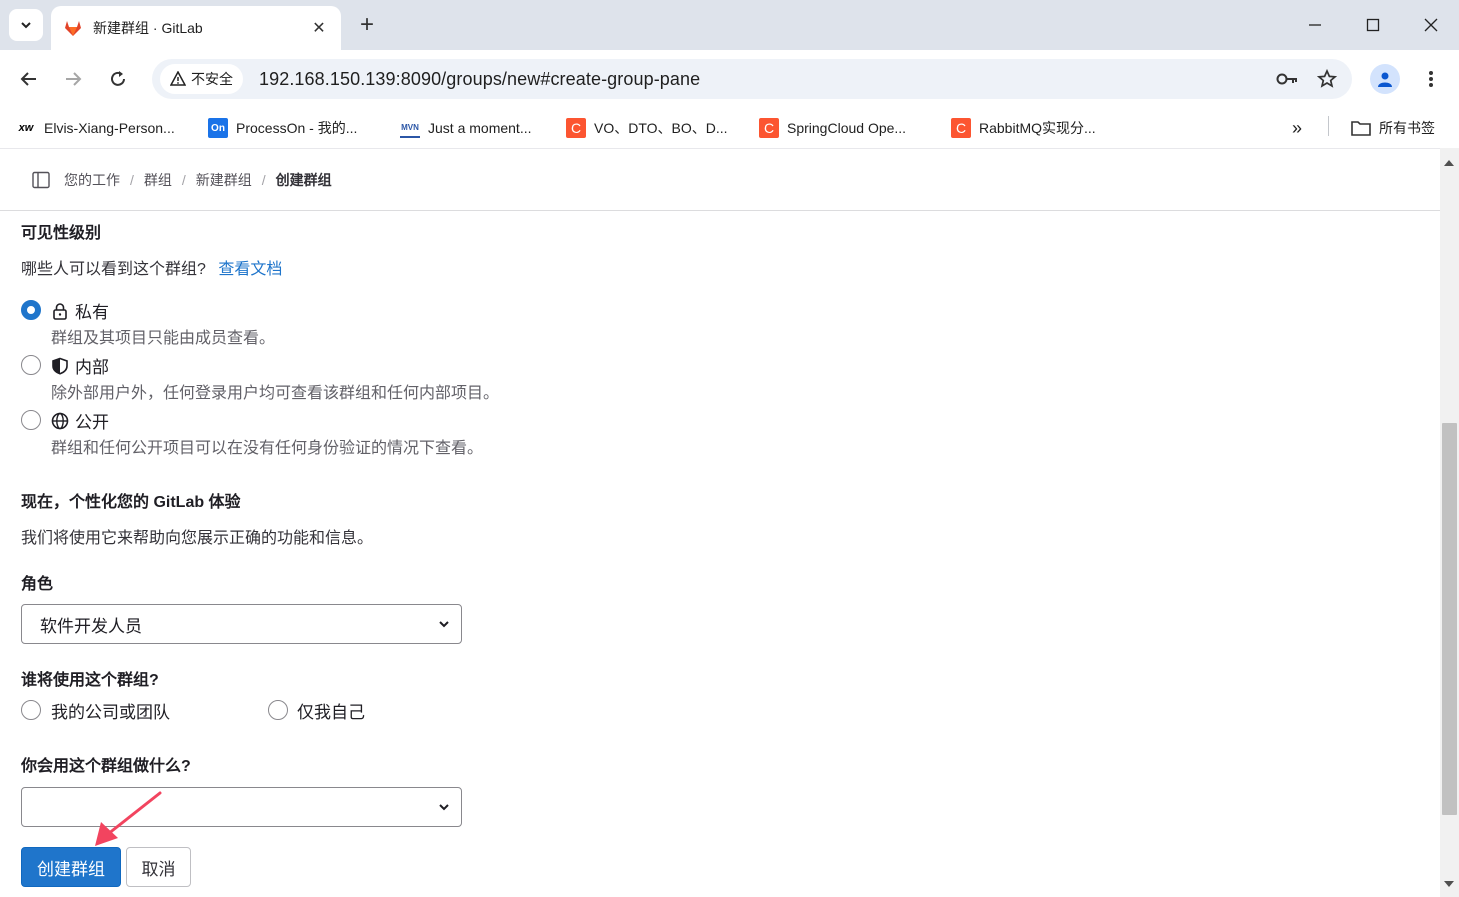 This screenshot has height=897, width=1459. What do you see at coordinates (61, 233) in the screenshot?
I see `visibility-heading: 可见性级别` at bounding box center [61, 233].